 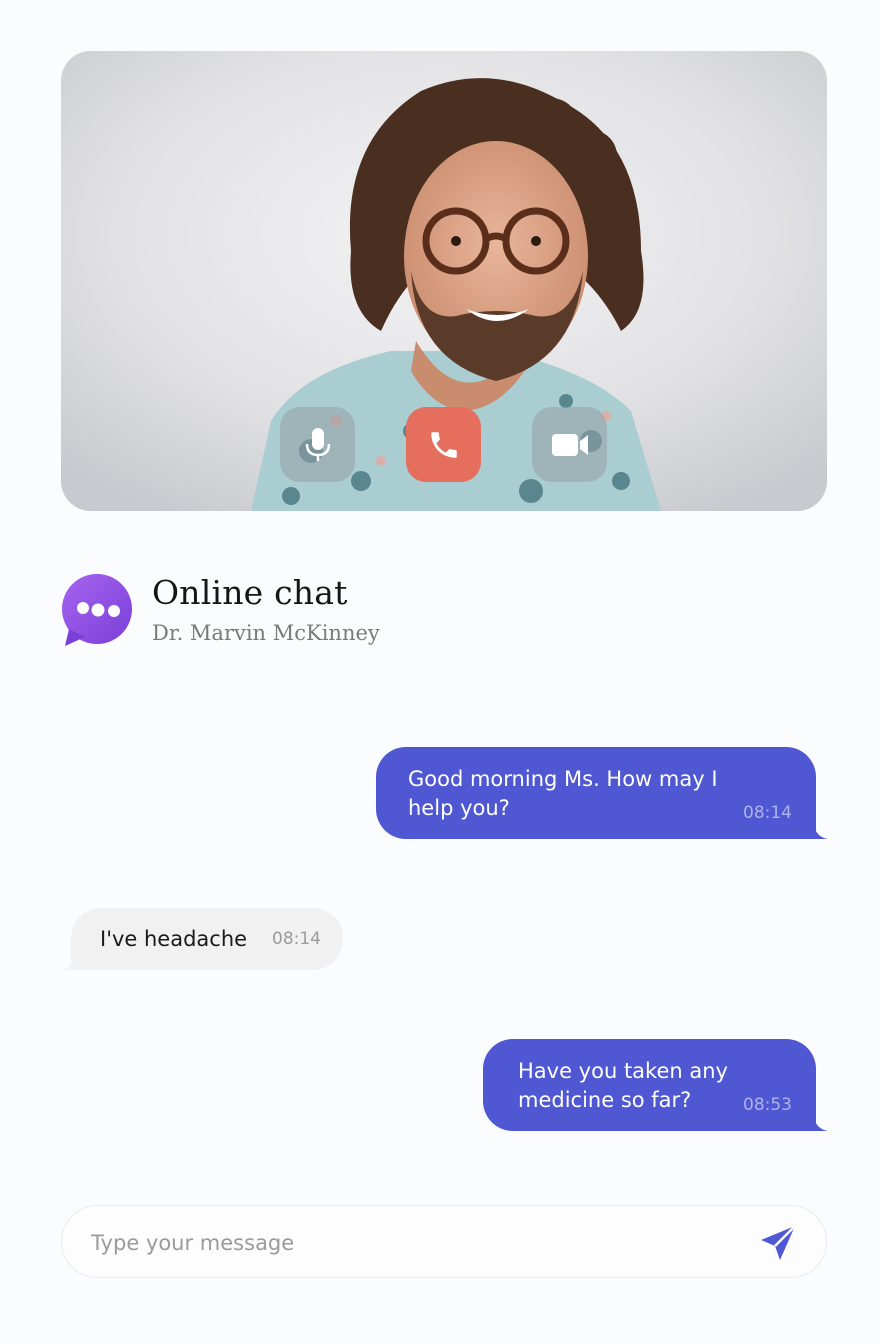 I want to click on call-controls, so click(x=443, y=444).